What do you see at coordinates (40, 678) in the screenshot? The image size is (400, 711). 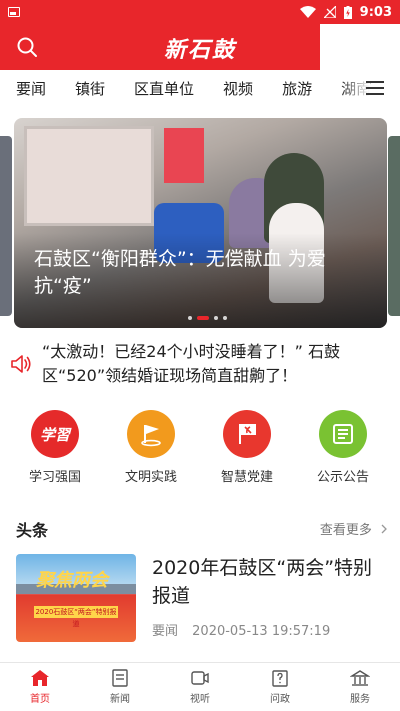 I see `home-icon` at bounding box center [40, 678].